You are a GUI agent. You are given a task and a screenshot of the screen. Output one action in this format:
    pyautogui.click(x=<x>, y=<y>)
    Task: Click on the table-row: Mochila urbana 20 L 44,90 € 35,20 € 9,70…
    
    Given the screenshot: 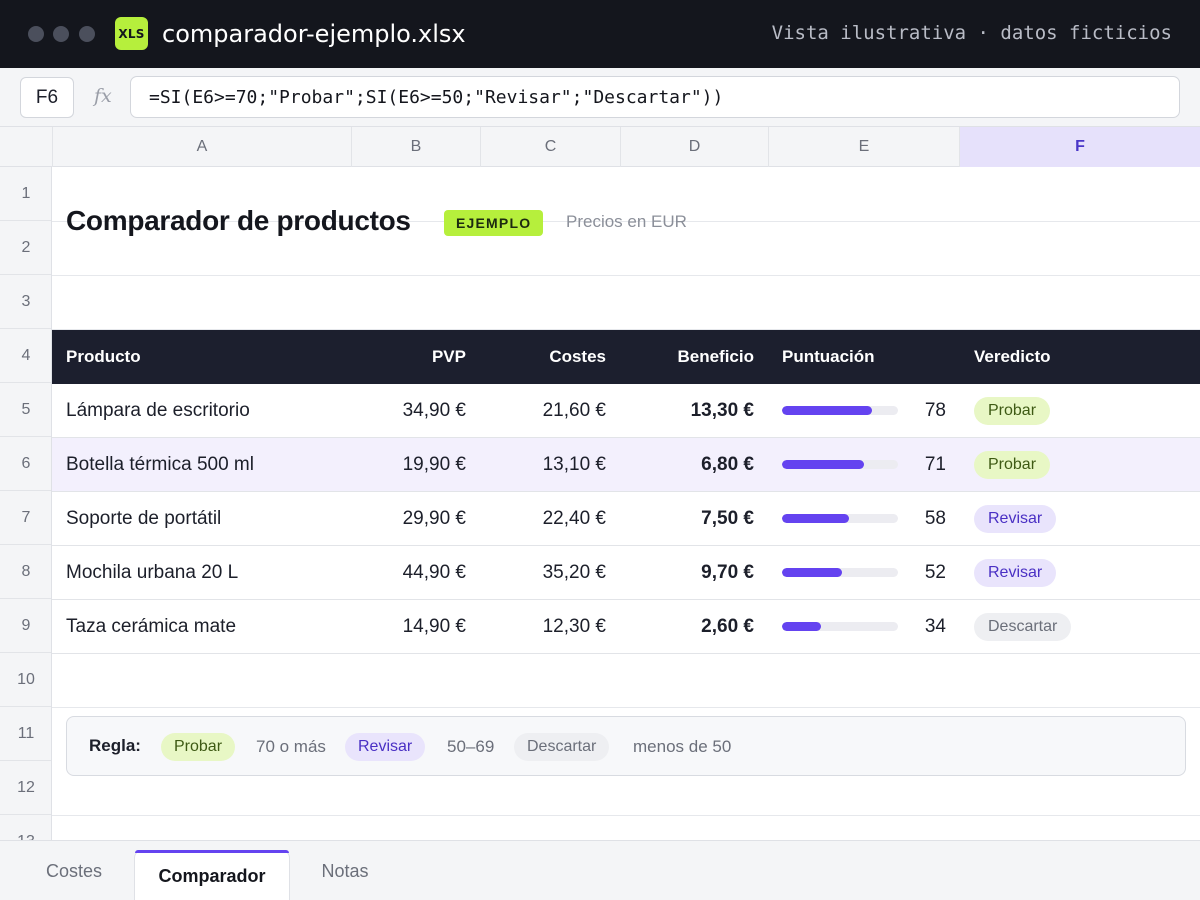 What is the action you would take?
    pyautogui.click(x=626, y=573)
    